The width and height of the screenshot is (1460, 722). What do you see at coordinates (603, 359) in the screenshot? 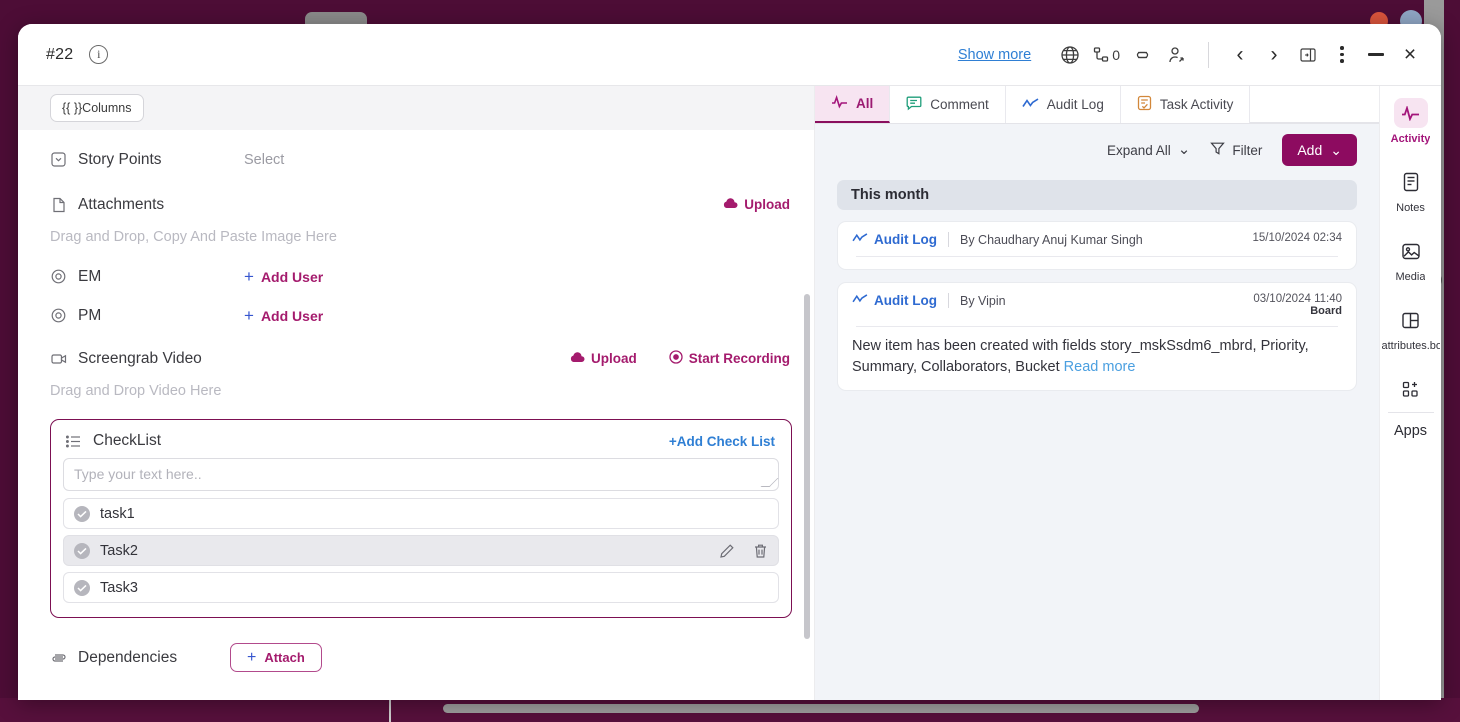
I see `video-upload-button: Upload` at bounding box center [603, 359].